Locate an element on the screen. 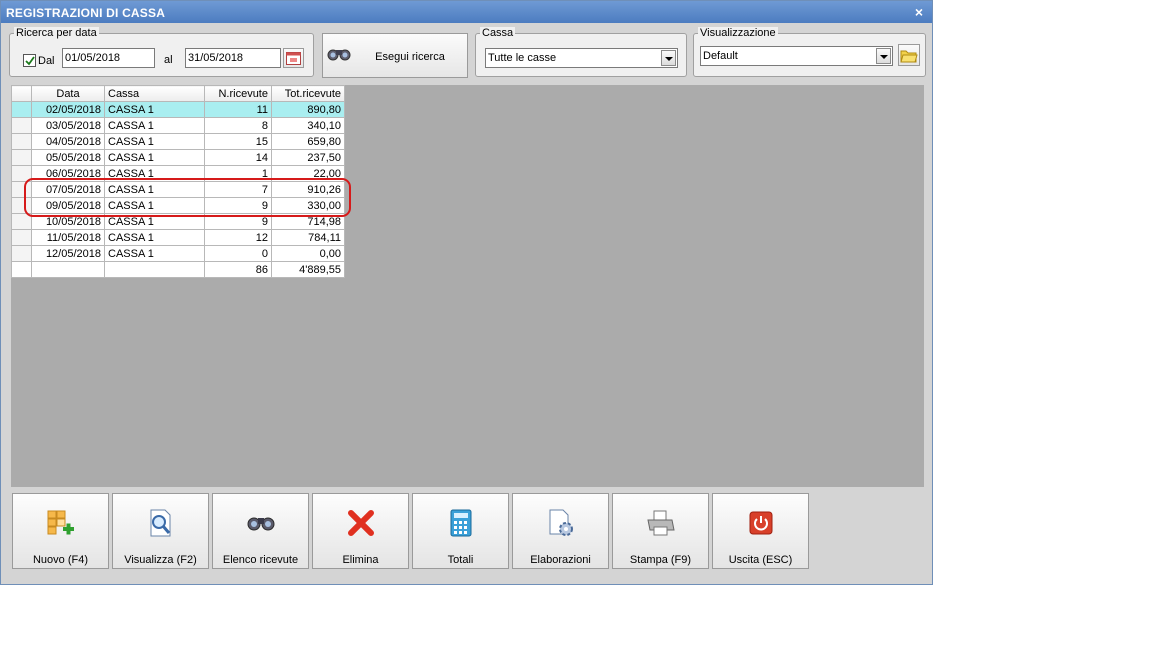  view-button-label: Visualizza (F2) is located at coordinates (160, 560).